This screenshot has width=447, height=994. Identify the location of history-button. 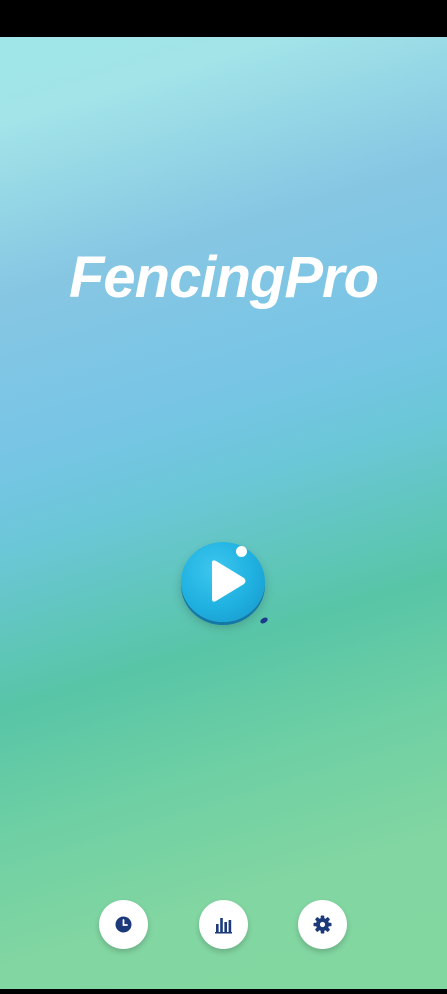
(123, 924).